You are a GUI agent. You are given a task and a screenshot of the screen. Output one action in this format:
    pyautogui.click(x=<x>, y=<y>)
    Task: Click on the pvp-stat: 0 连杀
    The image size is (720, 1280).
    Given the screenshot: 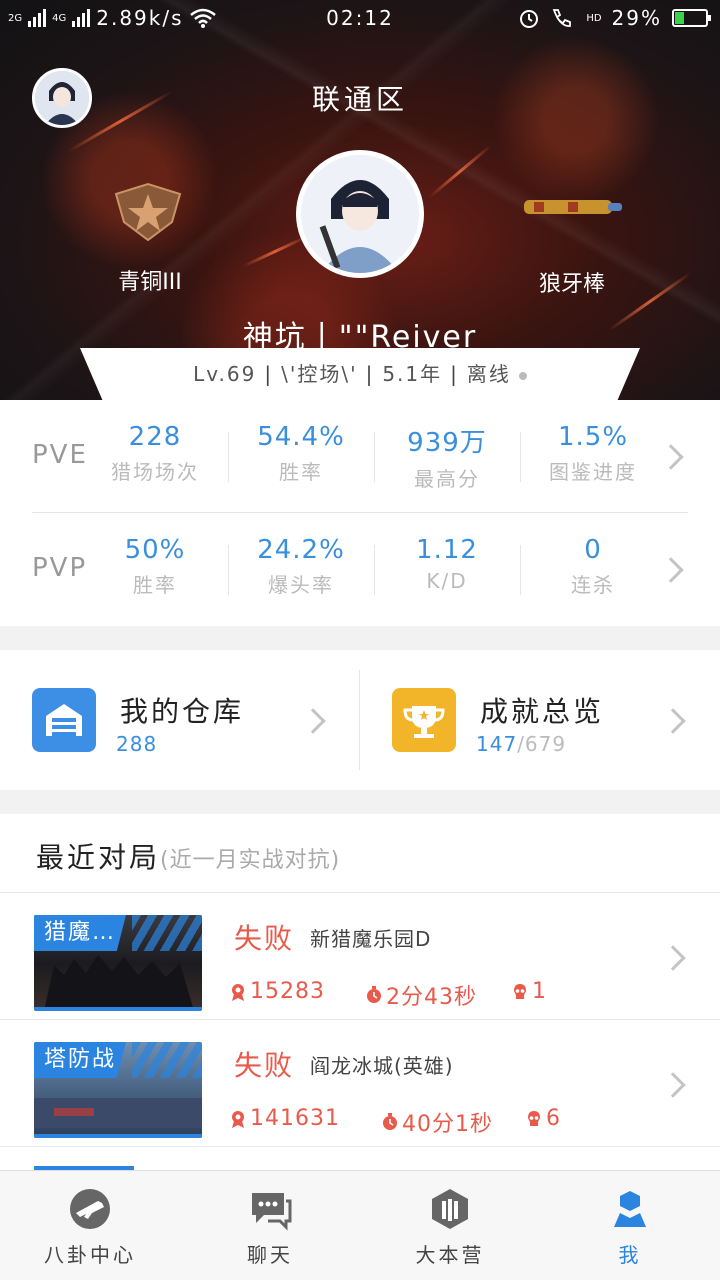 What is the action you would take?
    pyautogui.click(x=593, y=566)
    